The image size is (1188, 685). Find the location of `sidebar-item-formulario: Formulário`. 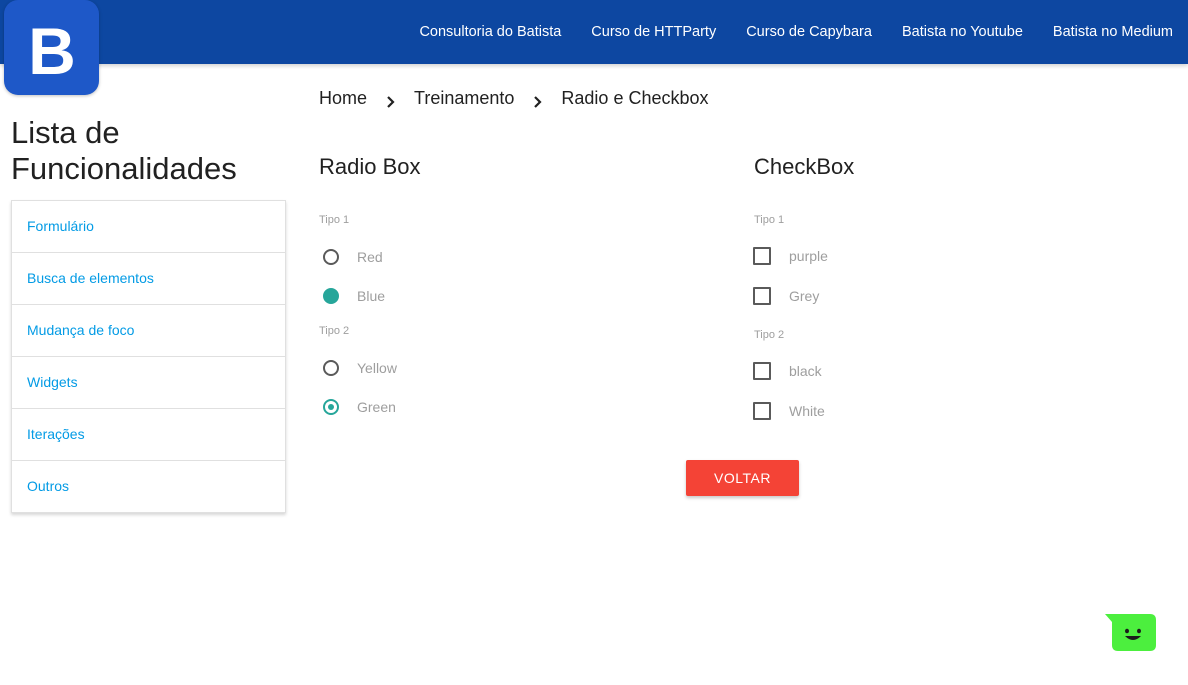

sidebar-item-formulario: Formulário is located at coordinates (148, 227).